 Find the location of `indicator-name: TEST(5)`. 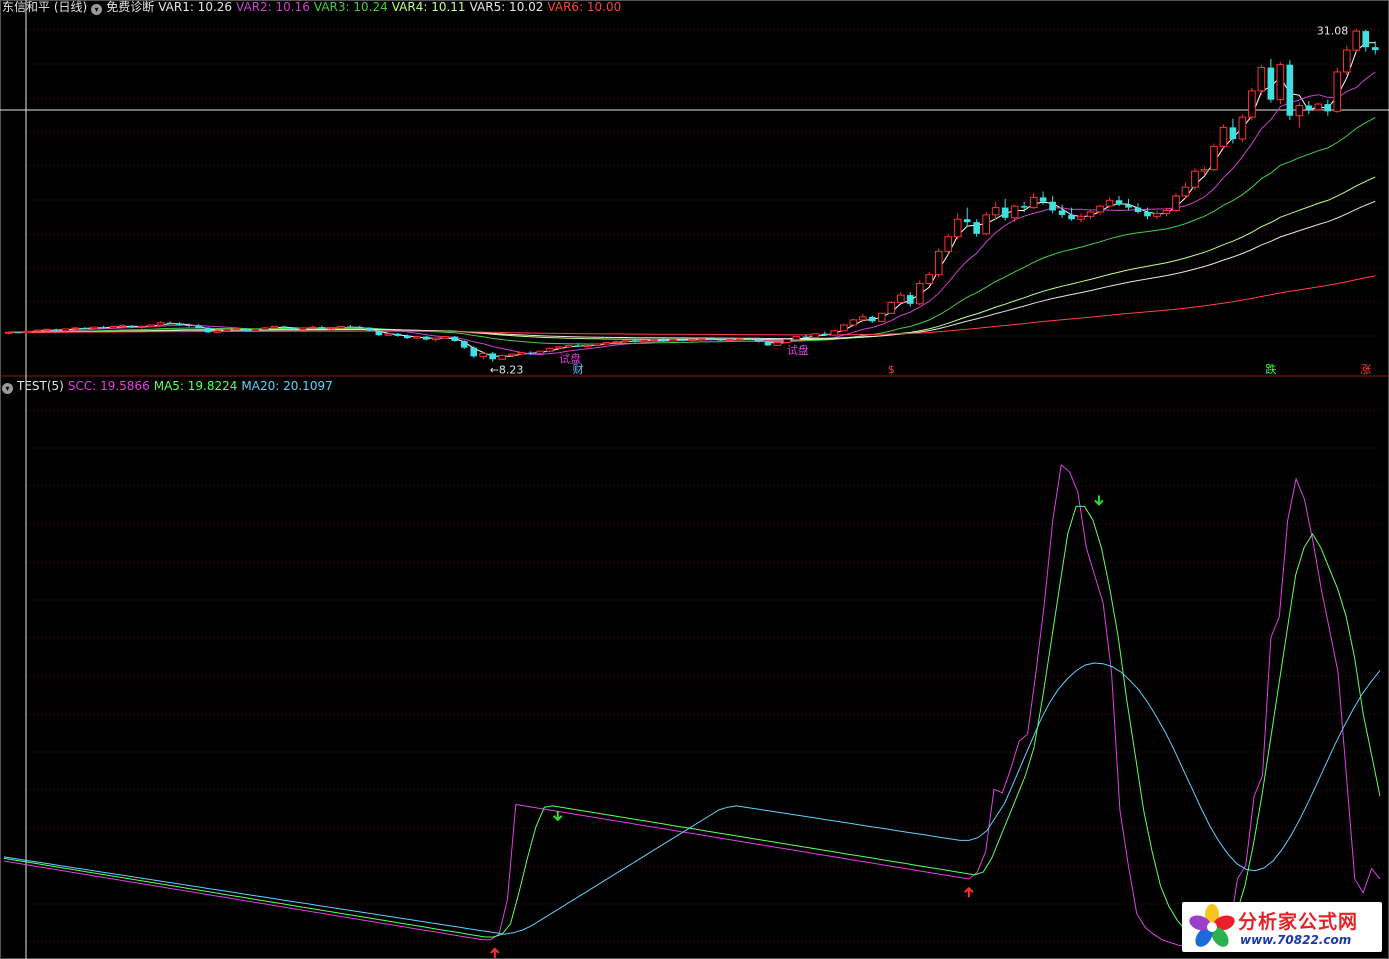

indicator-name: TEST(5) is located at coordinates (40, 386).